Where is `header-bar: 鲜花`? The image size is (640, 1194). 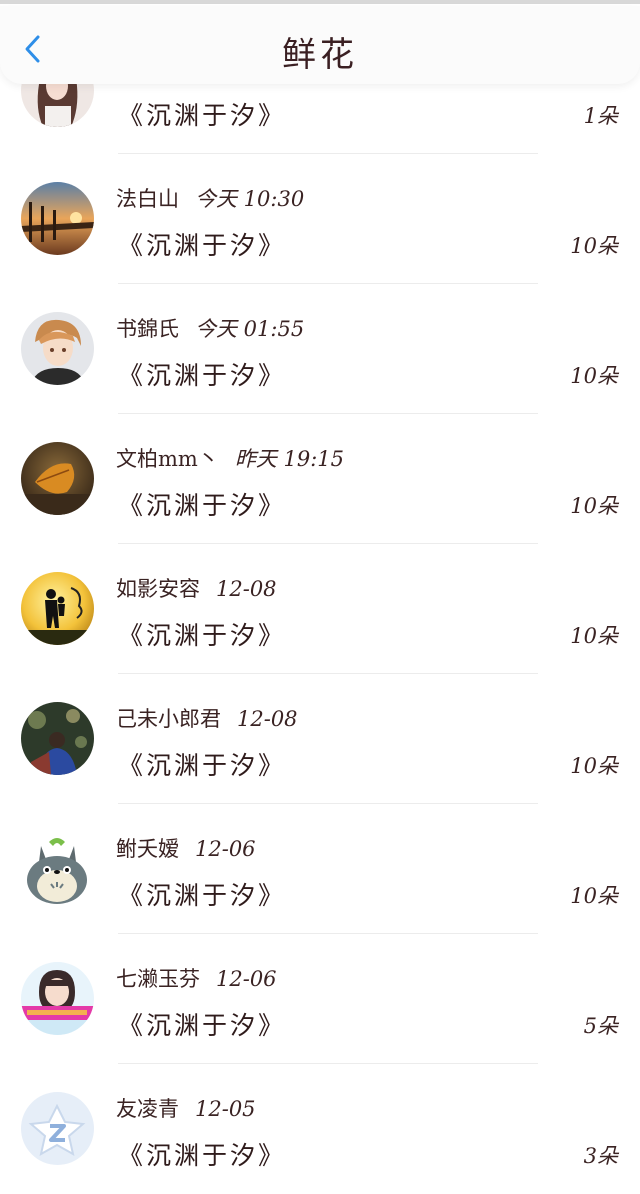 header-bar: 鲜花 is located at coordinates (320, 45).